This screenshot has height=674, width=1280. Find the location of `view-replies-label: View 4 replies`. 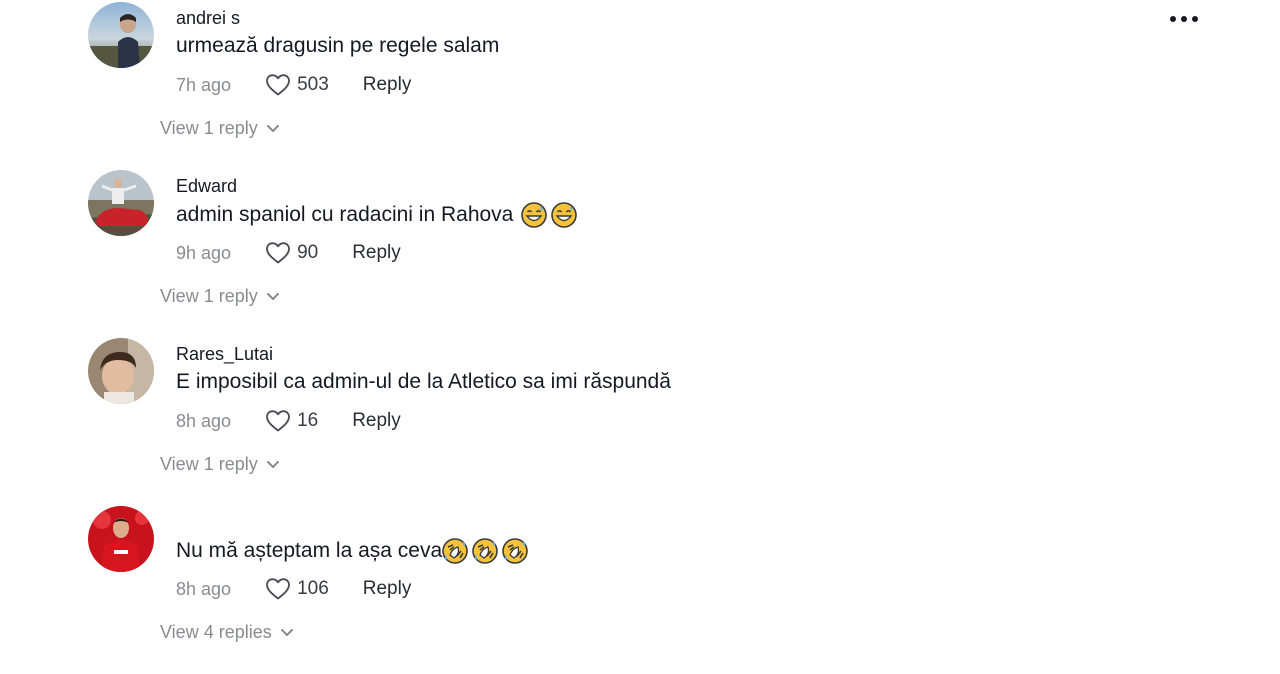

view-replies-label: View 4 replies is located at coordinates (216, 632).